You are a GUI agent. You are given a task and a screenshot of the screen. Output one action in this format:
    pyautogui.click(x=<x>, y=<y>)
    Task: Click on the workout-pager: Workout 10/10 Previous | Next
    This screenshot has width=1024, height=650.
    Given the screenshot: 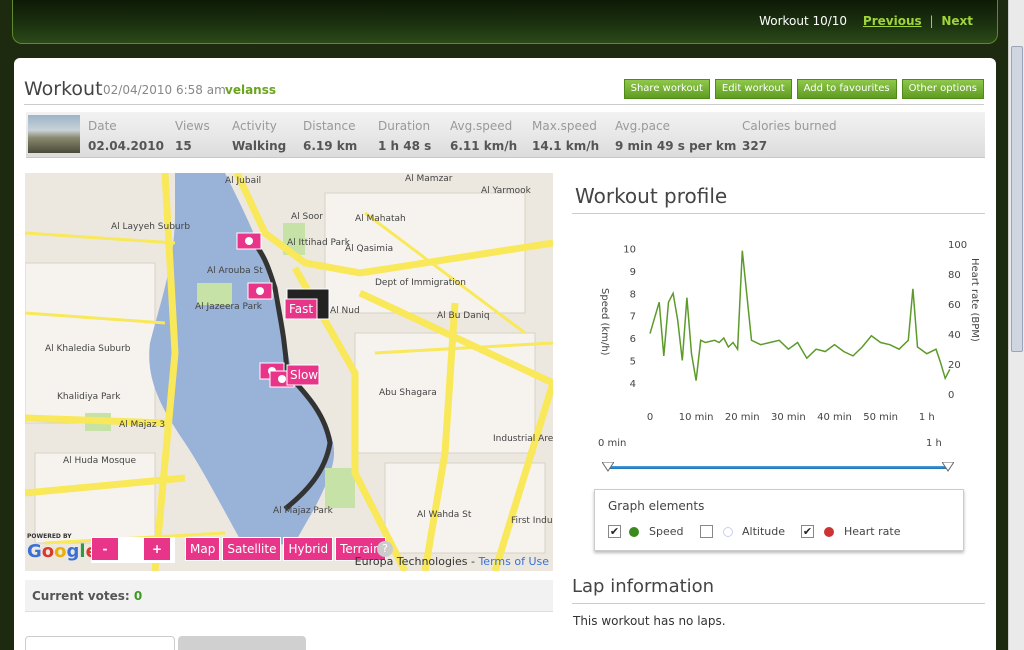 What is the action you would take?
    pyautogui.click(x=866, y=21)
    